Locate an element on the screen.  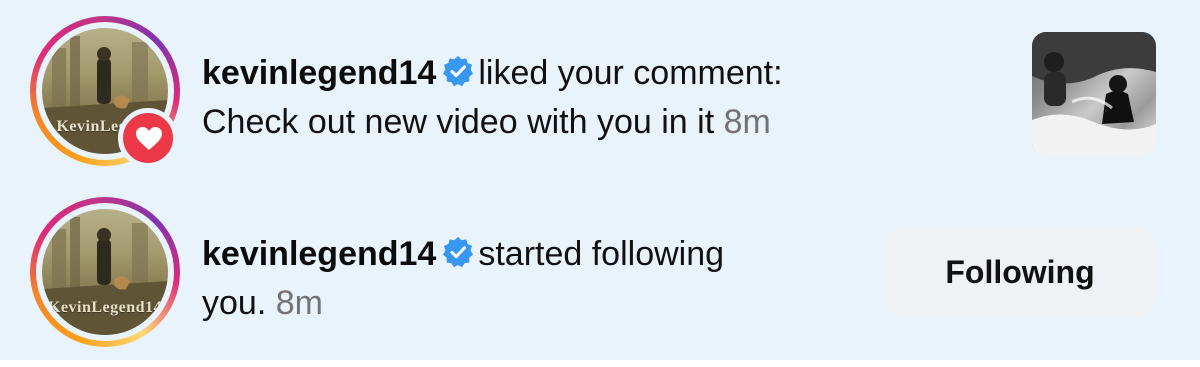
action-text-continued: you. is located at coordinates (234, 303).